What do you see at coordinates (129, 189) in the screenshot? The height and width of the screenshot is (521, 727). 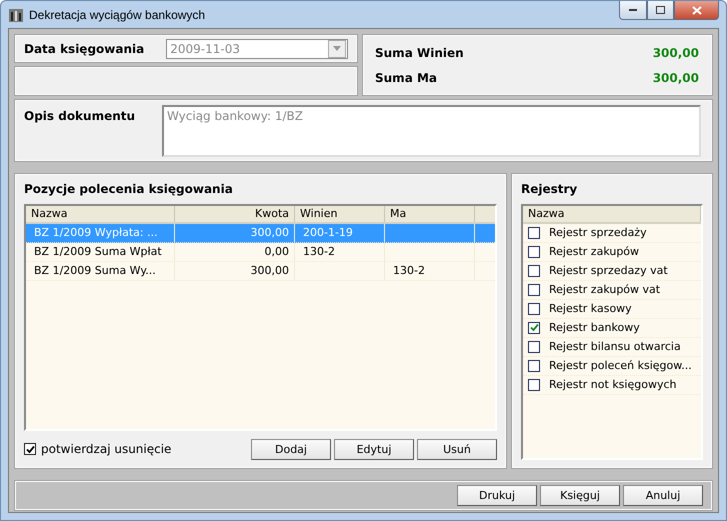 I see `positions-title: Pozycje polecenia księgowania` at bounding box center [129, 189].